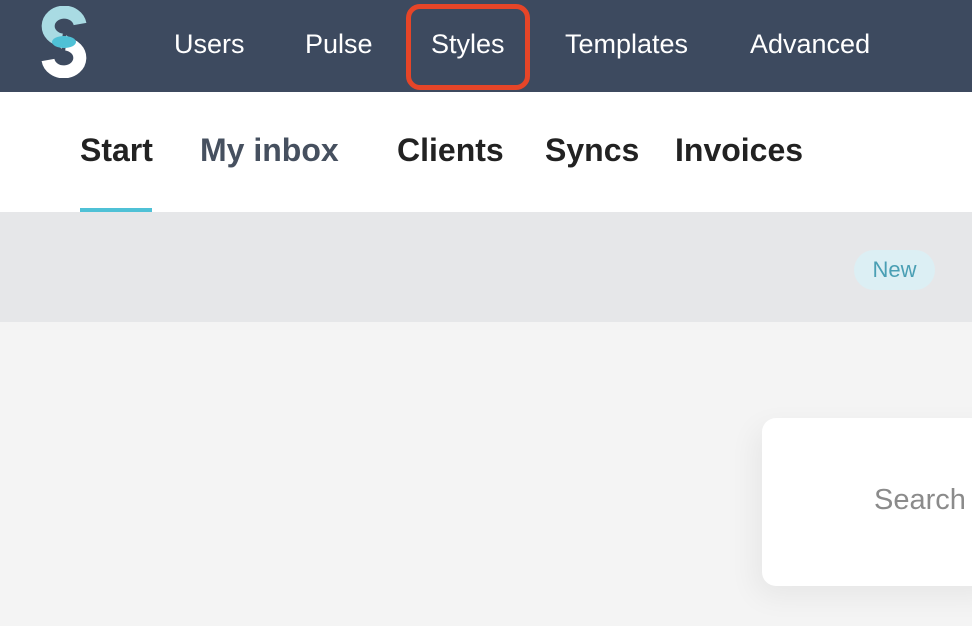 The width and height of the screenshot is (972, 626). Describe the element at coordinates (867, 502) in the screenshot. I see `search-card: Search f` at that location.